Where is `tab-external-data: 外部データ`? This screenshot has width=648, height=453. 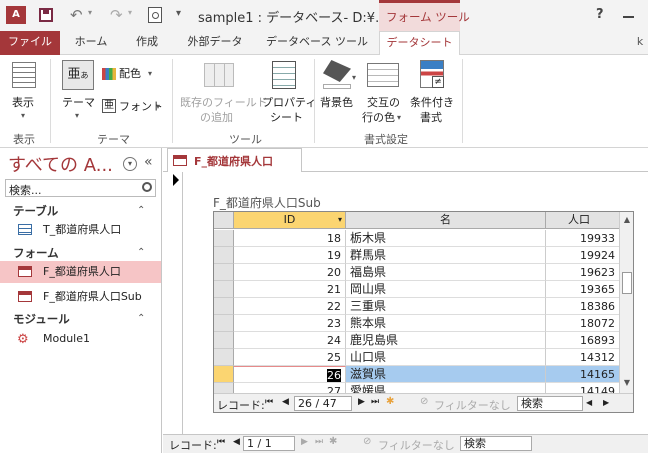 tab-external-data: 外部データ is located at coordinates (215, 43).